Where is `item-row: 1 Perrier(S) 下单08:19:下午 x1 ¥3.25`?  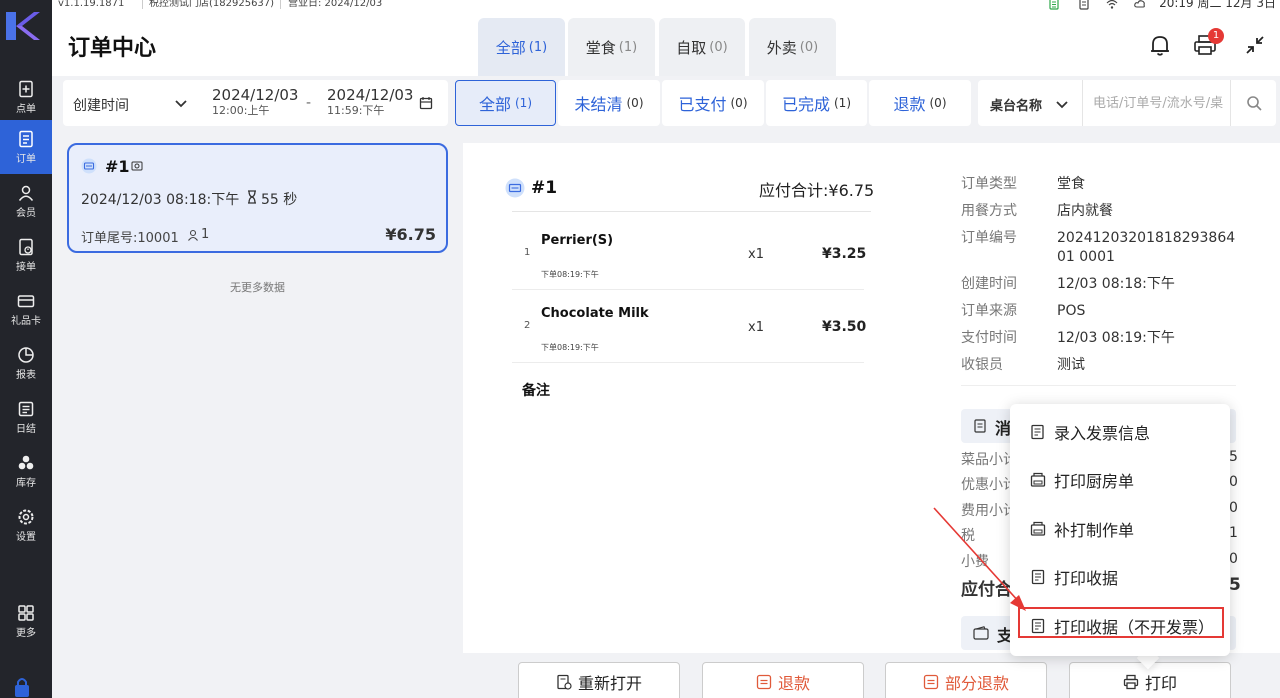 item-row: 1 Perrier(S) 下单08:19:下午 x1 ¥3.25 is located at coordinates (689, 253).